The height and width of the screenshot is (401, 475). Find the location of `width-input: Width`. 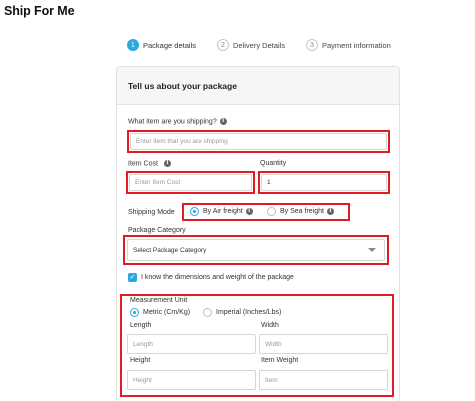

width-input: Width is located at coordinates (323, 344).